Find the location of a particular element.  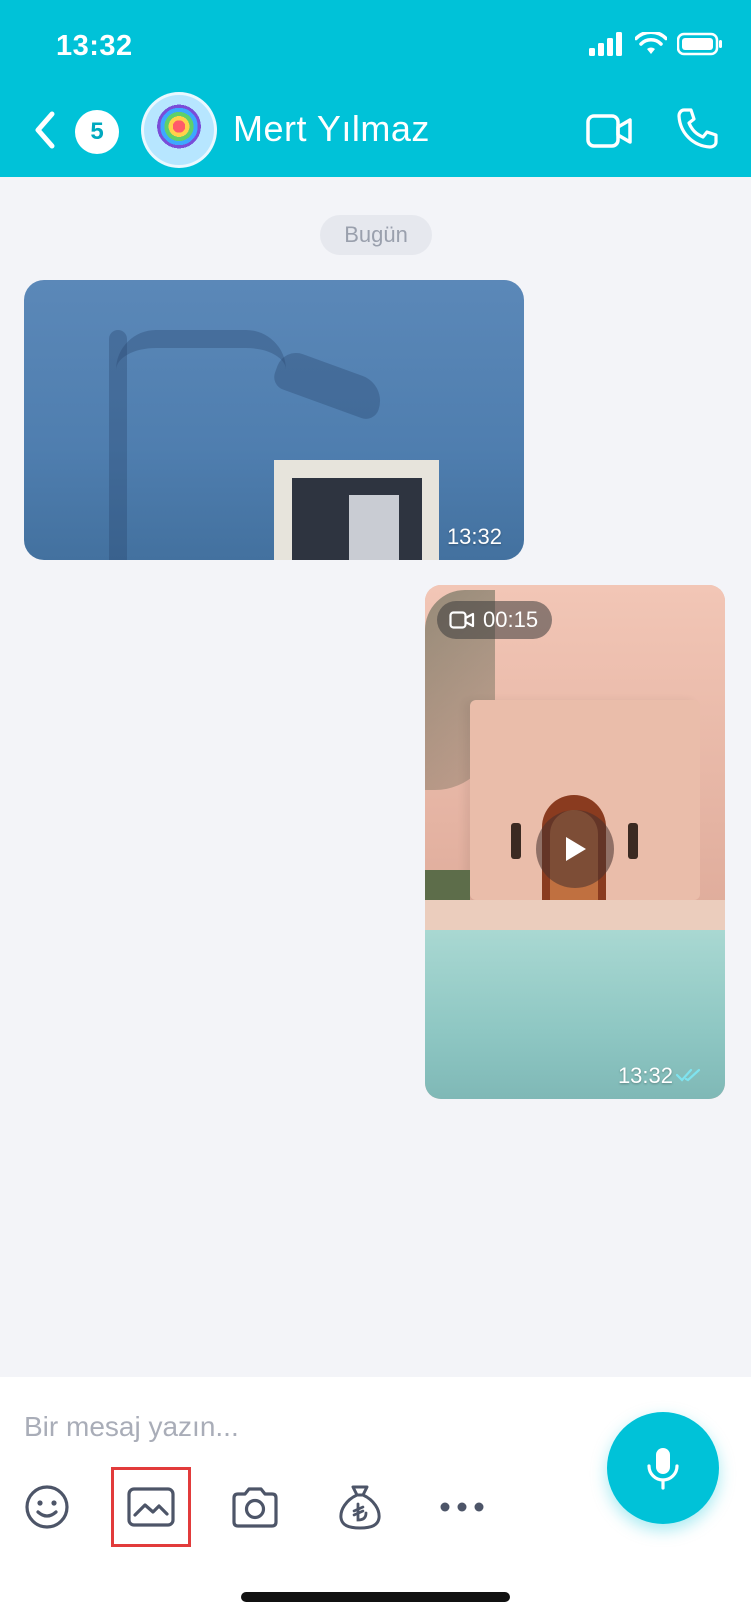

signal-icon is located at coordinates (605, 44).